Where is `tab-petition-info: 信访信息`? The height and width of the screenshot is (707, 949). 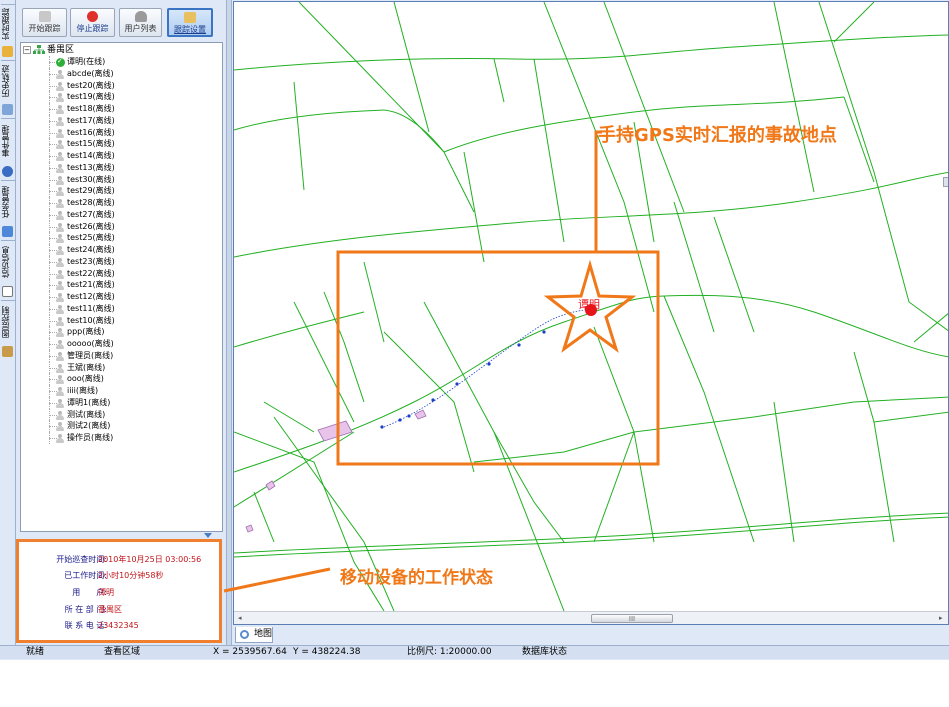
tab-petition-info: 信访信息 is located at coordinates (8, 262).